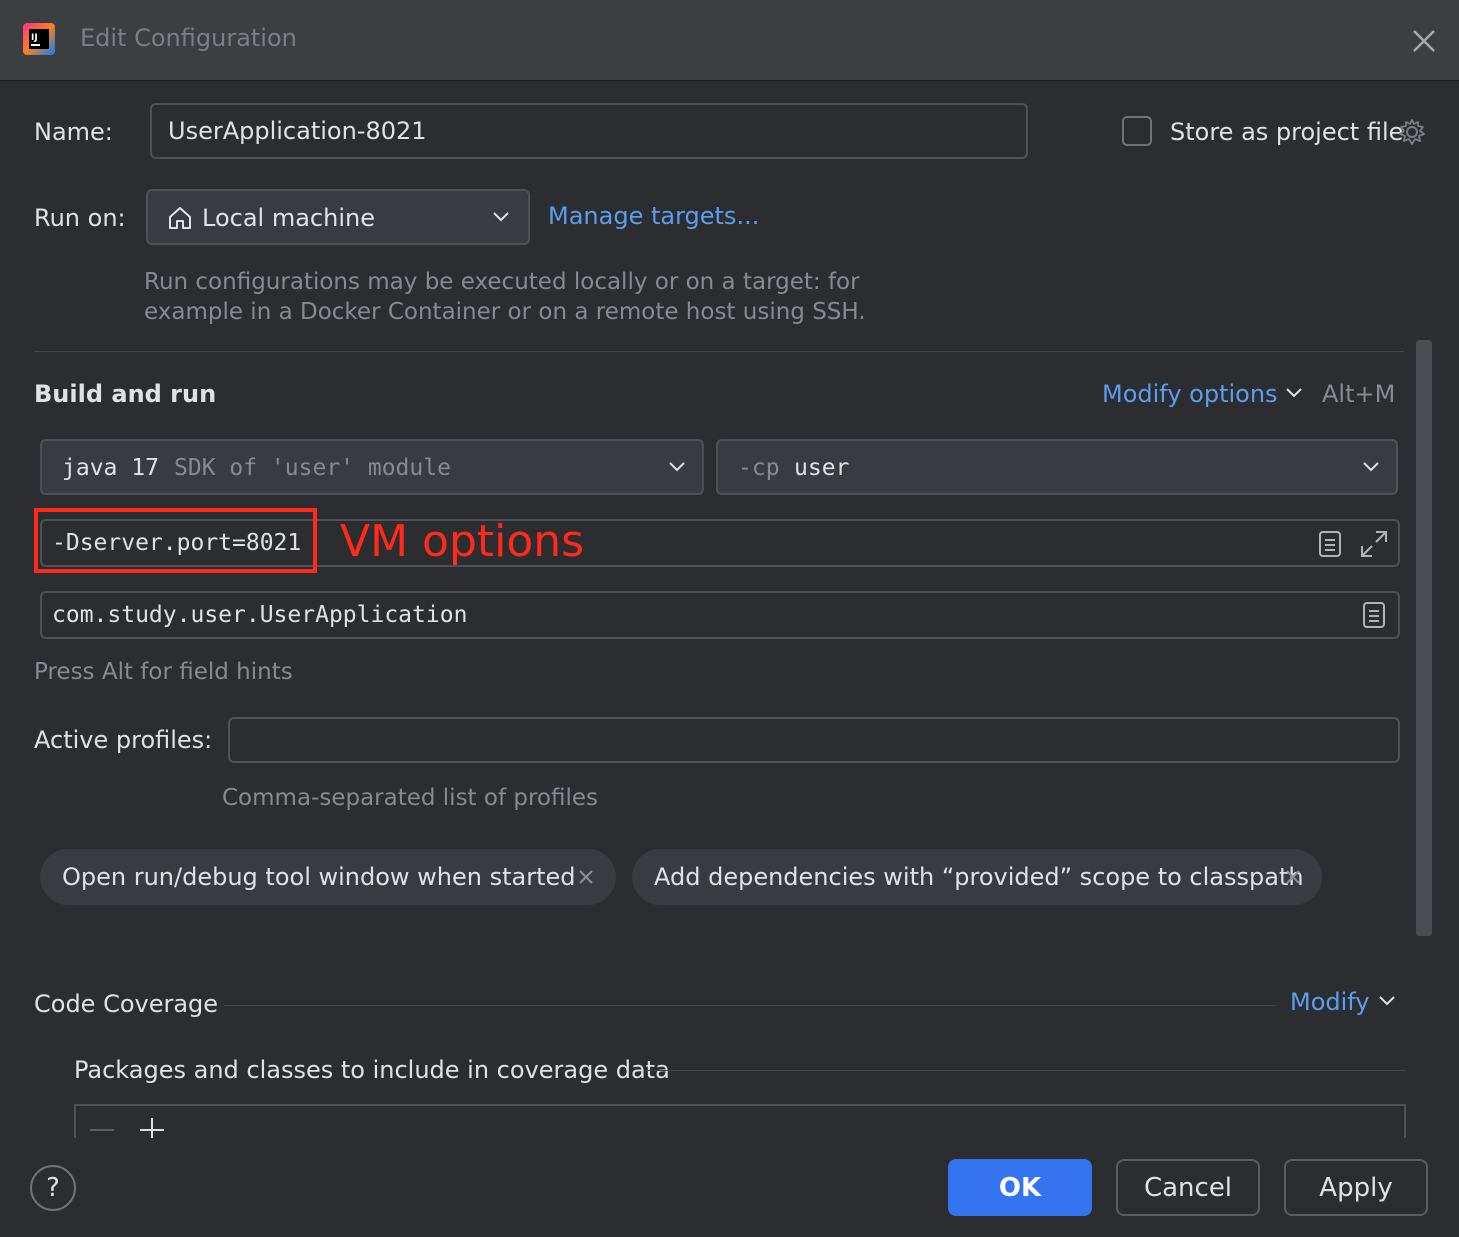 The image size is (1459, 1237). I want to click on run-on-label: Run on:, so click(80, 218).